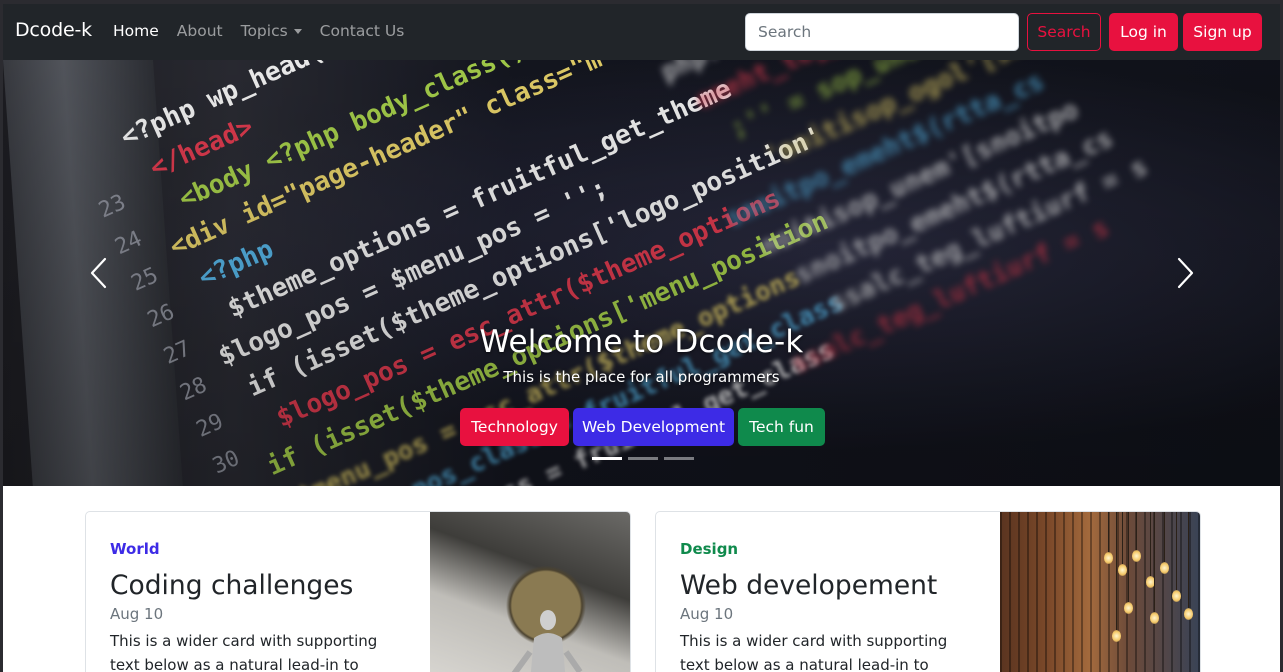 Image resolution: width=1283 pixels, height=672 pixels. What do you see at coordinates (641, 342) in the screenshot?
I see `hero-title: Welcome to Dcode-k` at bounding box center [641, 342].